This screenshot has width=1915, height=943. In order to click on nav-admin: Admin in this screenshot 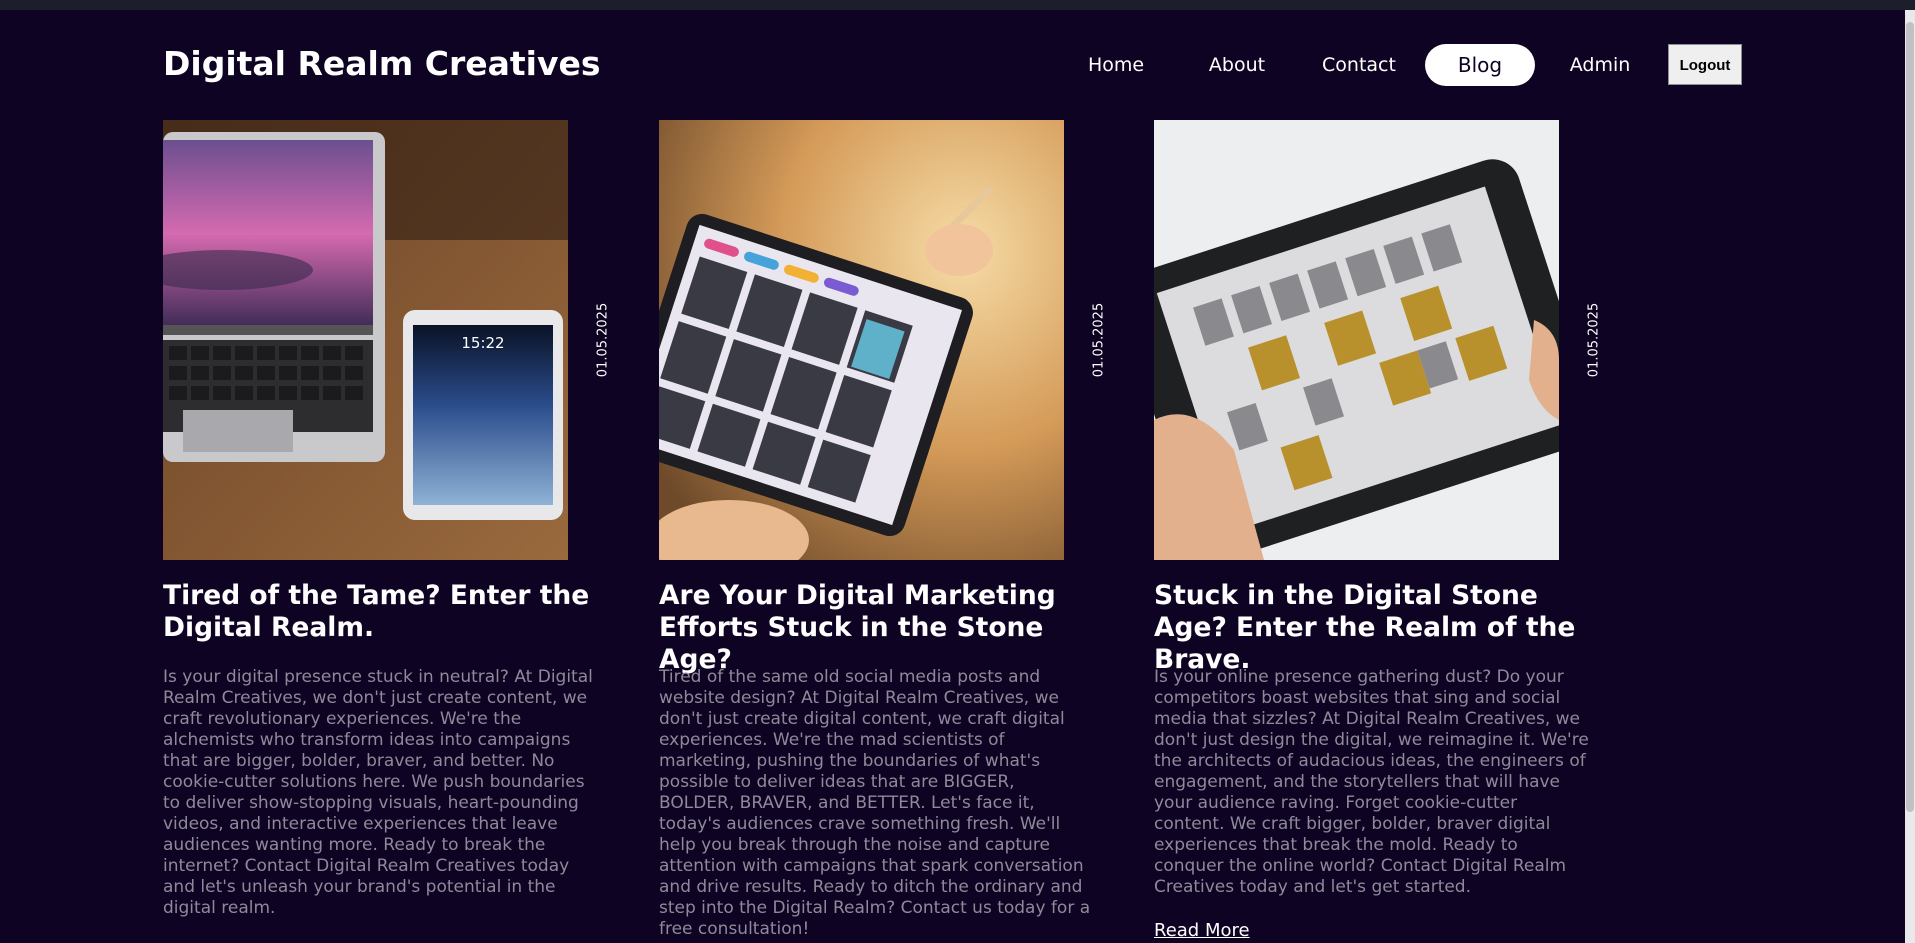, I will do `click(1600, 65)`.